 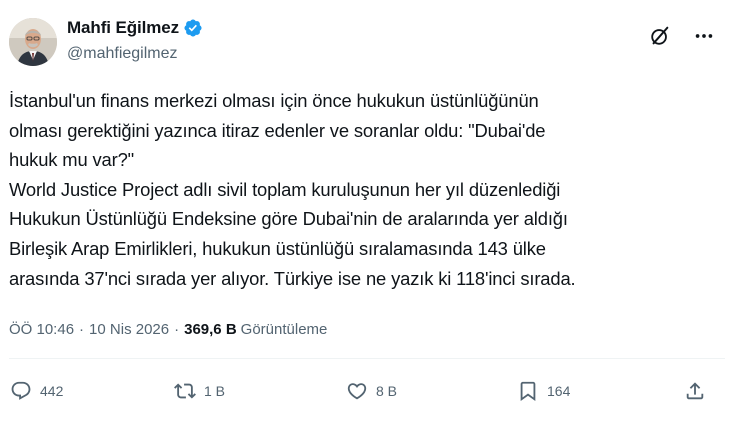 I want to click on share-icon, so click(x=695, y=391).